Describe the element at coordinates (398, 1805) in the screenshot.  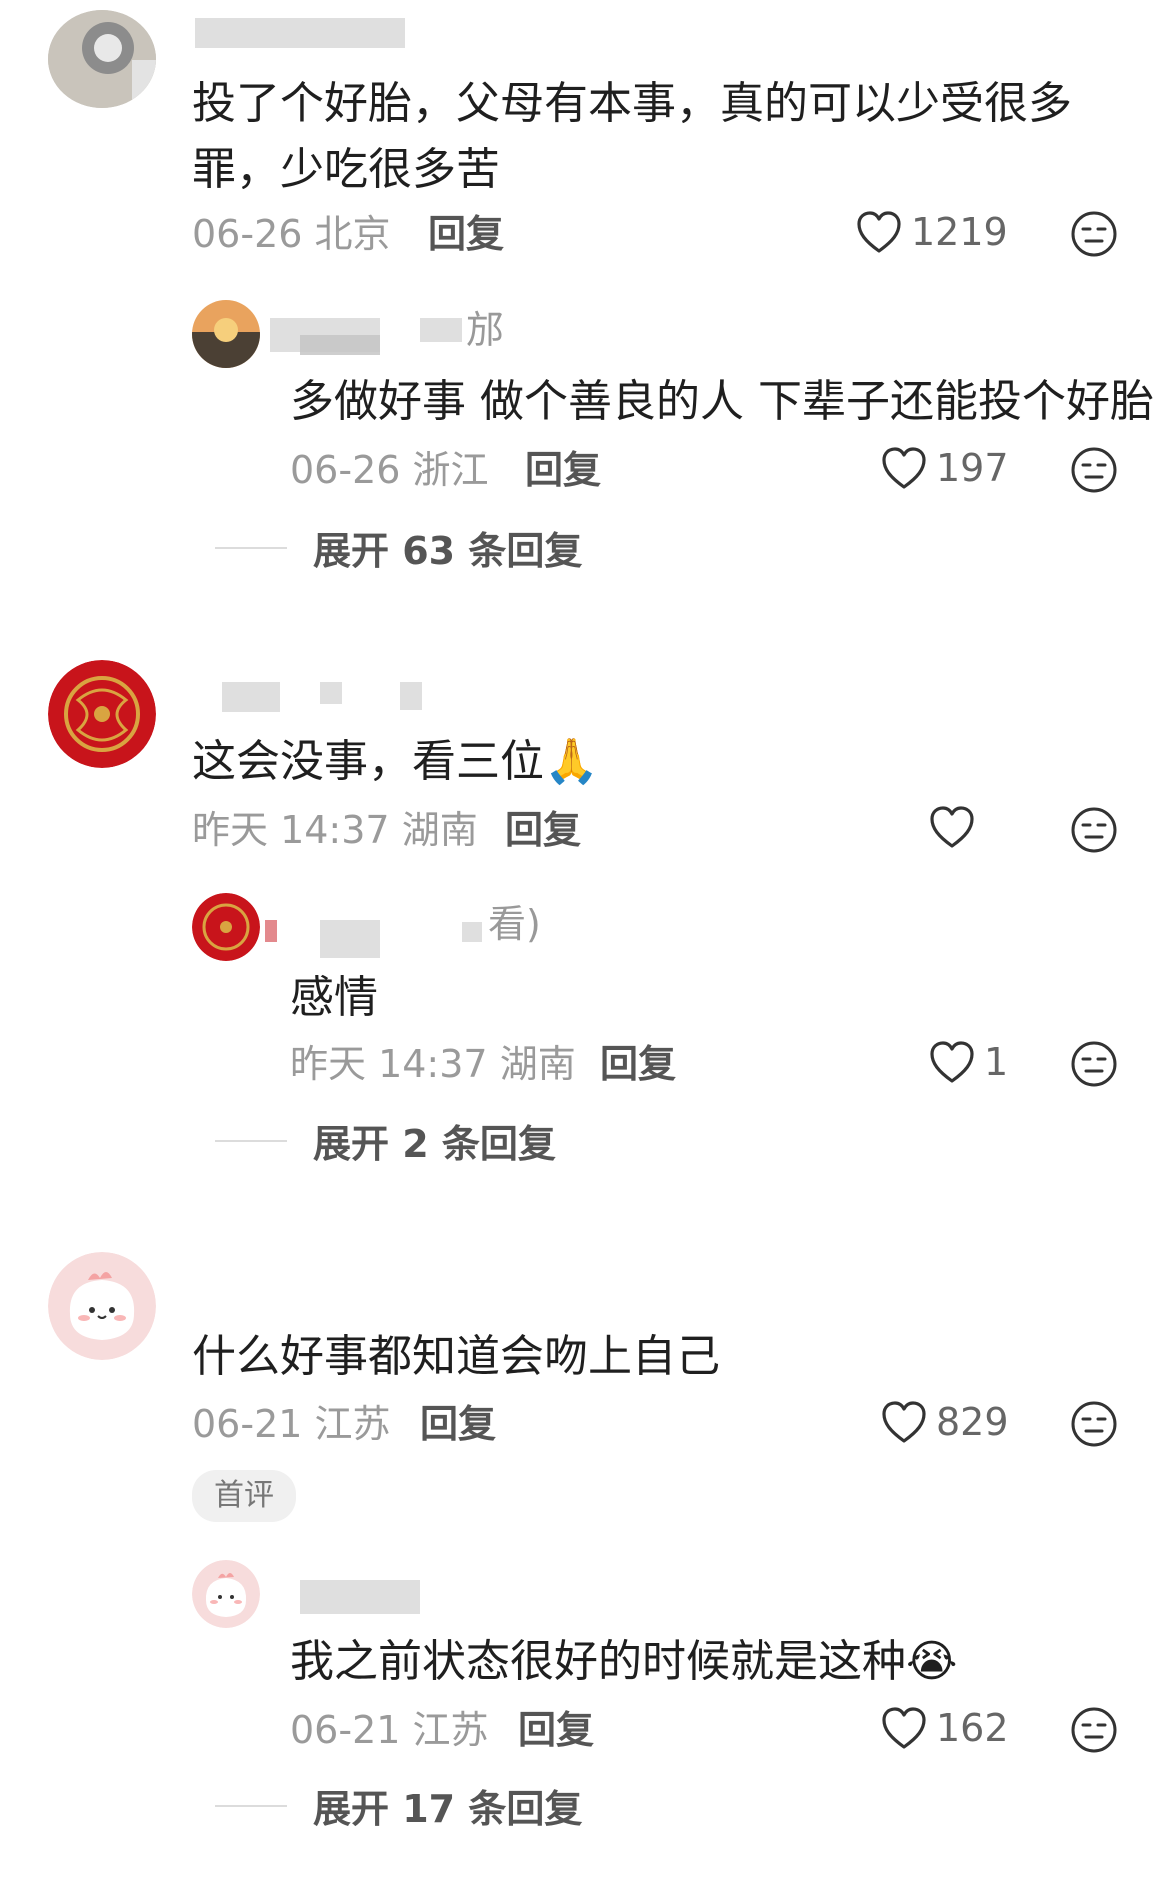
I see `expand-replies-button: 展开 17 条回复` at that location.